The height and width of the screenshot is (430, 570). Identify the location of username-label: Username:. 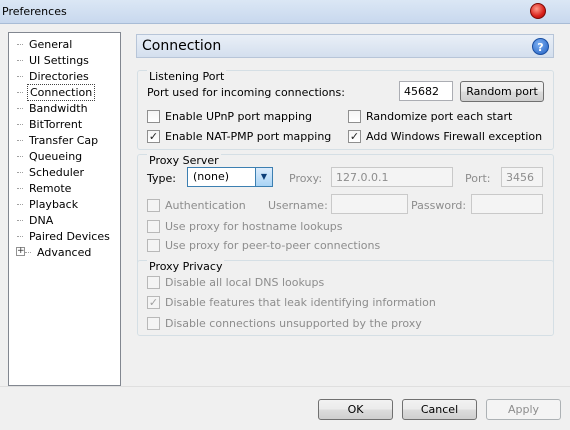
(298, 205).